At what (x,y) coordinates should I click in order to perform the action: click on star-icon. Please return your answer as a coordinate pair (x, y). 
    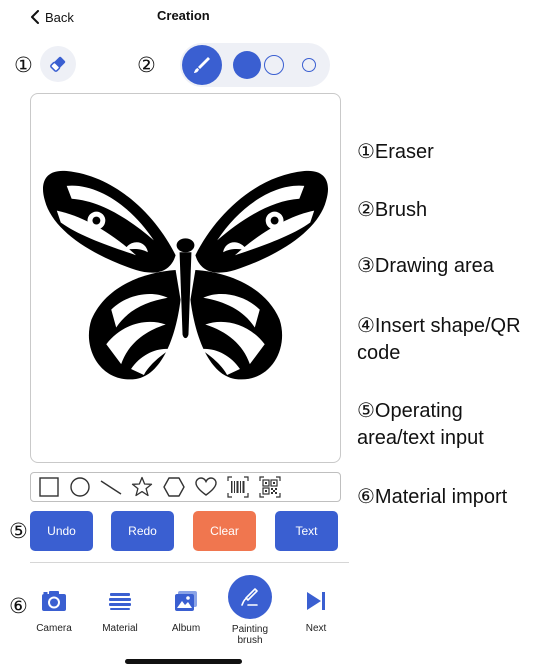
    Looking at the image, I should click on (142, 486).